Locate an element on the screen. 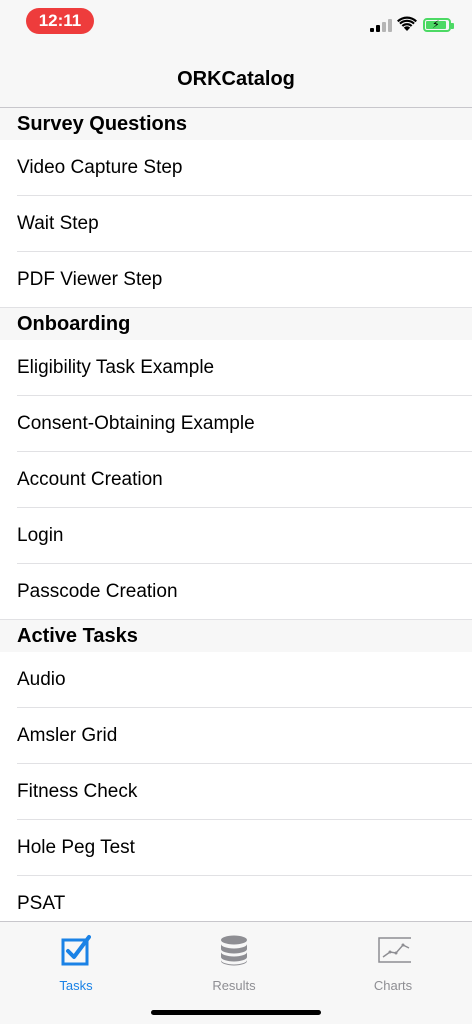 Image resolution: width=472 pixels, height=1024 pixels. tab-results: Results is located at coordinates (234, 961).